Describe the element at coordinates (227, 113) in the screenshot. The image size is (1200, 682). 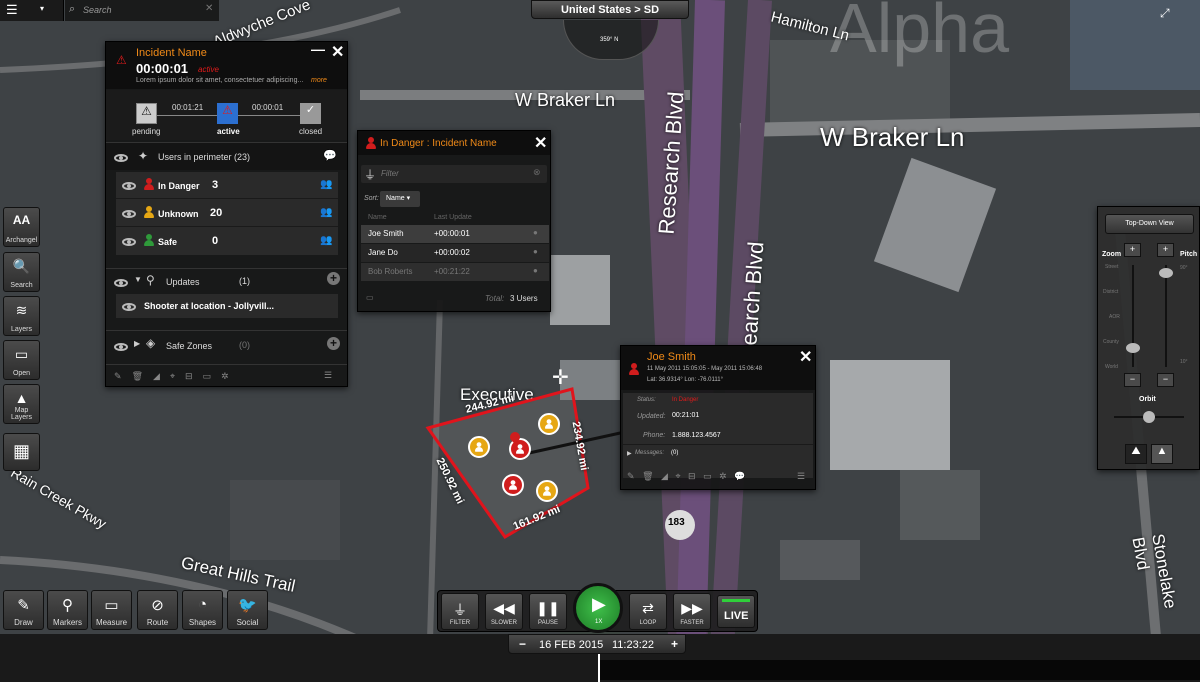
I see `active-step-icon: ⚠` at that location.